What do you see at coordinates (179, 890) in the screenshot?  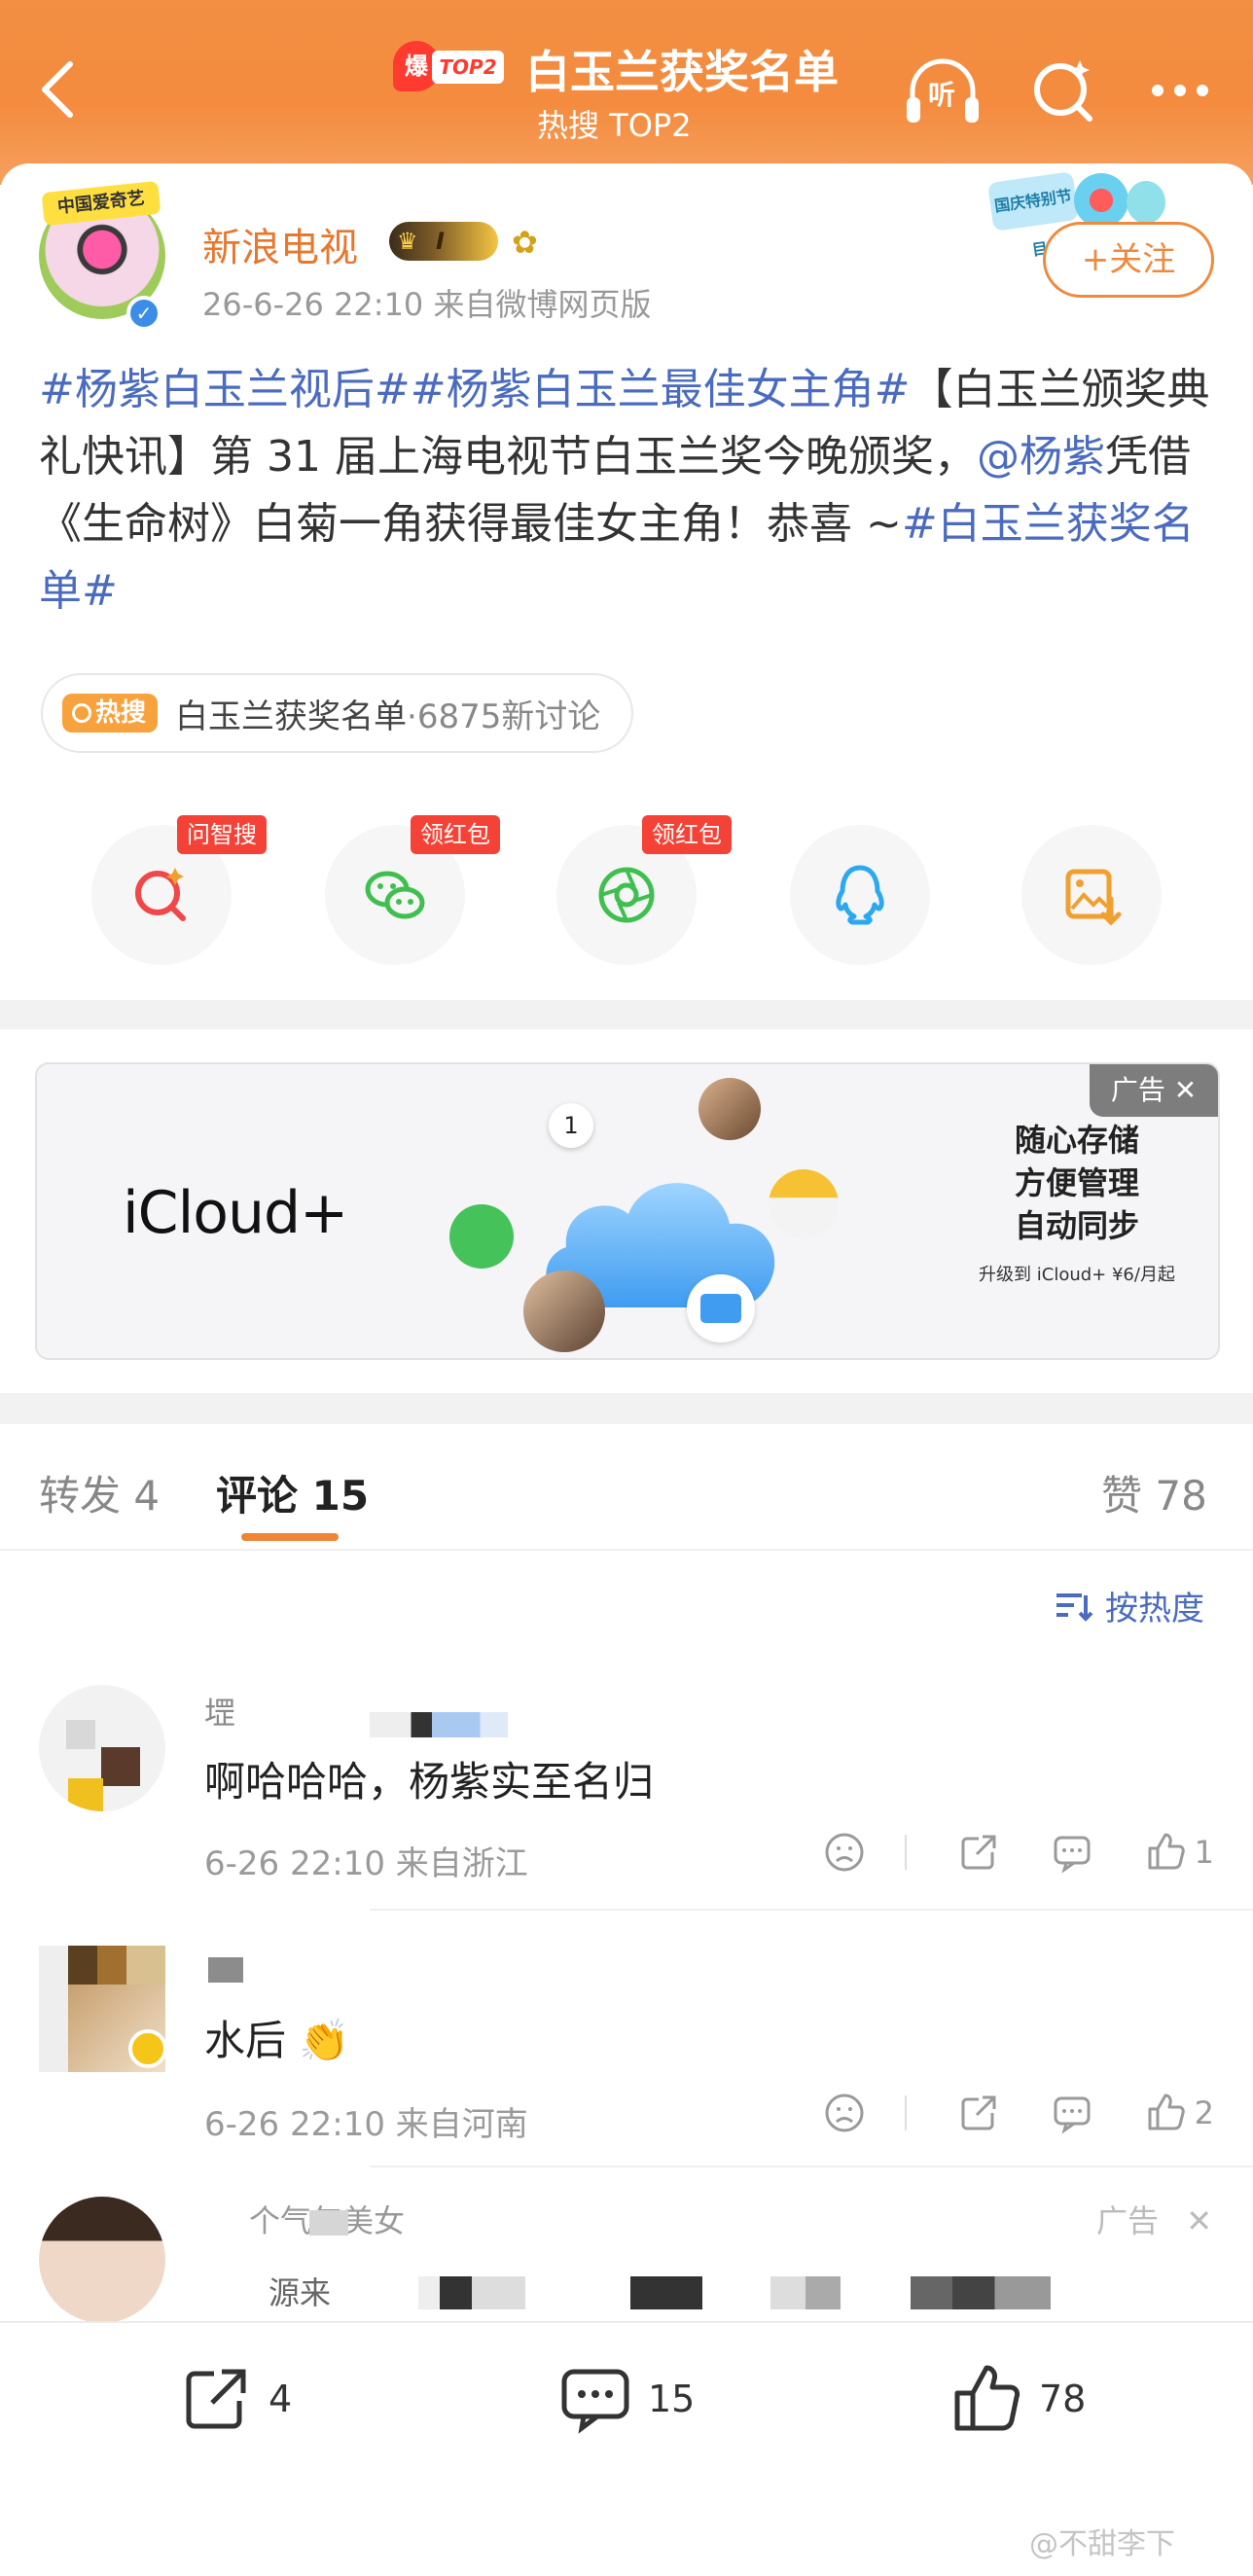 I see `share-ai-search-button: 问智搜` at bounding box center [179, 890].